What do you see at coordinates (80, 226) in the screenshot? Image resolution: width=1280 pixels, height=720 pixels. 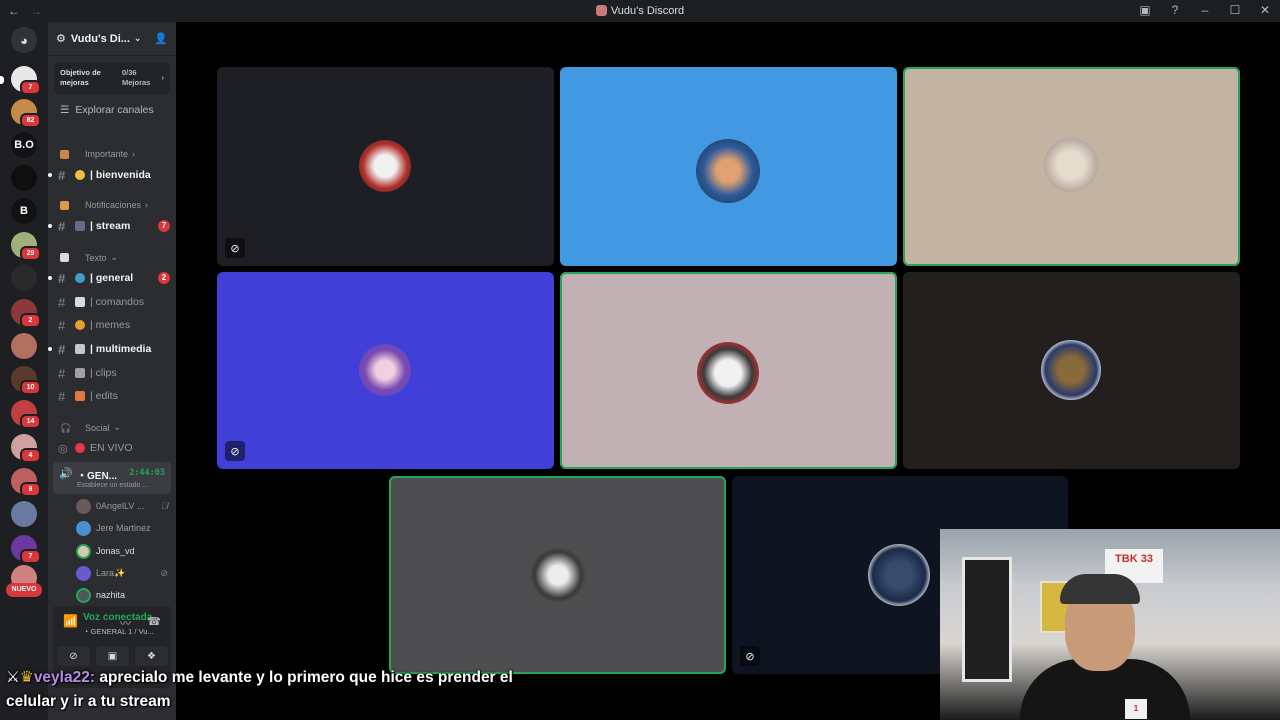 I see `tv-emoji-icon` at bounding box center [80, 226].